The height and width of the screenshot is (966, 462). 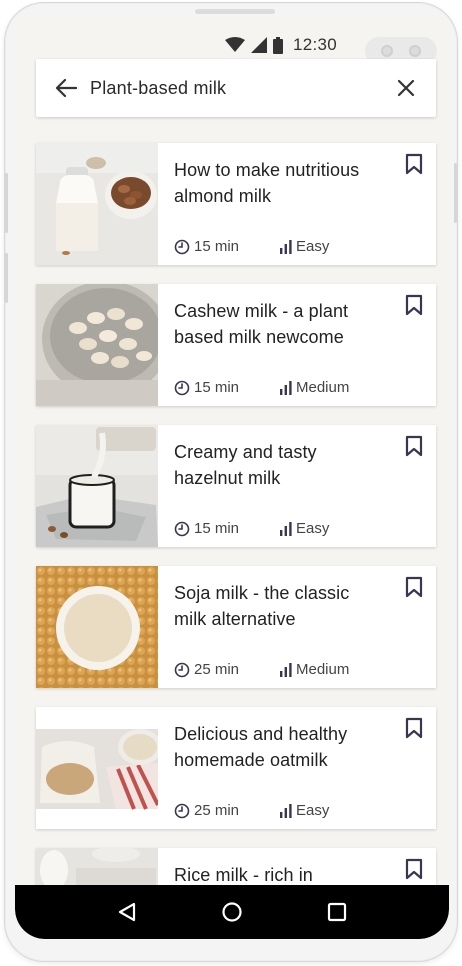 What do you see at coordinates (455, 193) in the screenshot?
I see `power-button` at bounding box center [455, 193].